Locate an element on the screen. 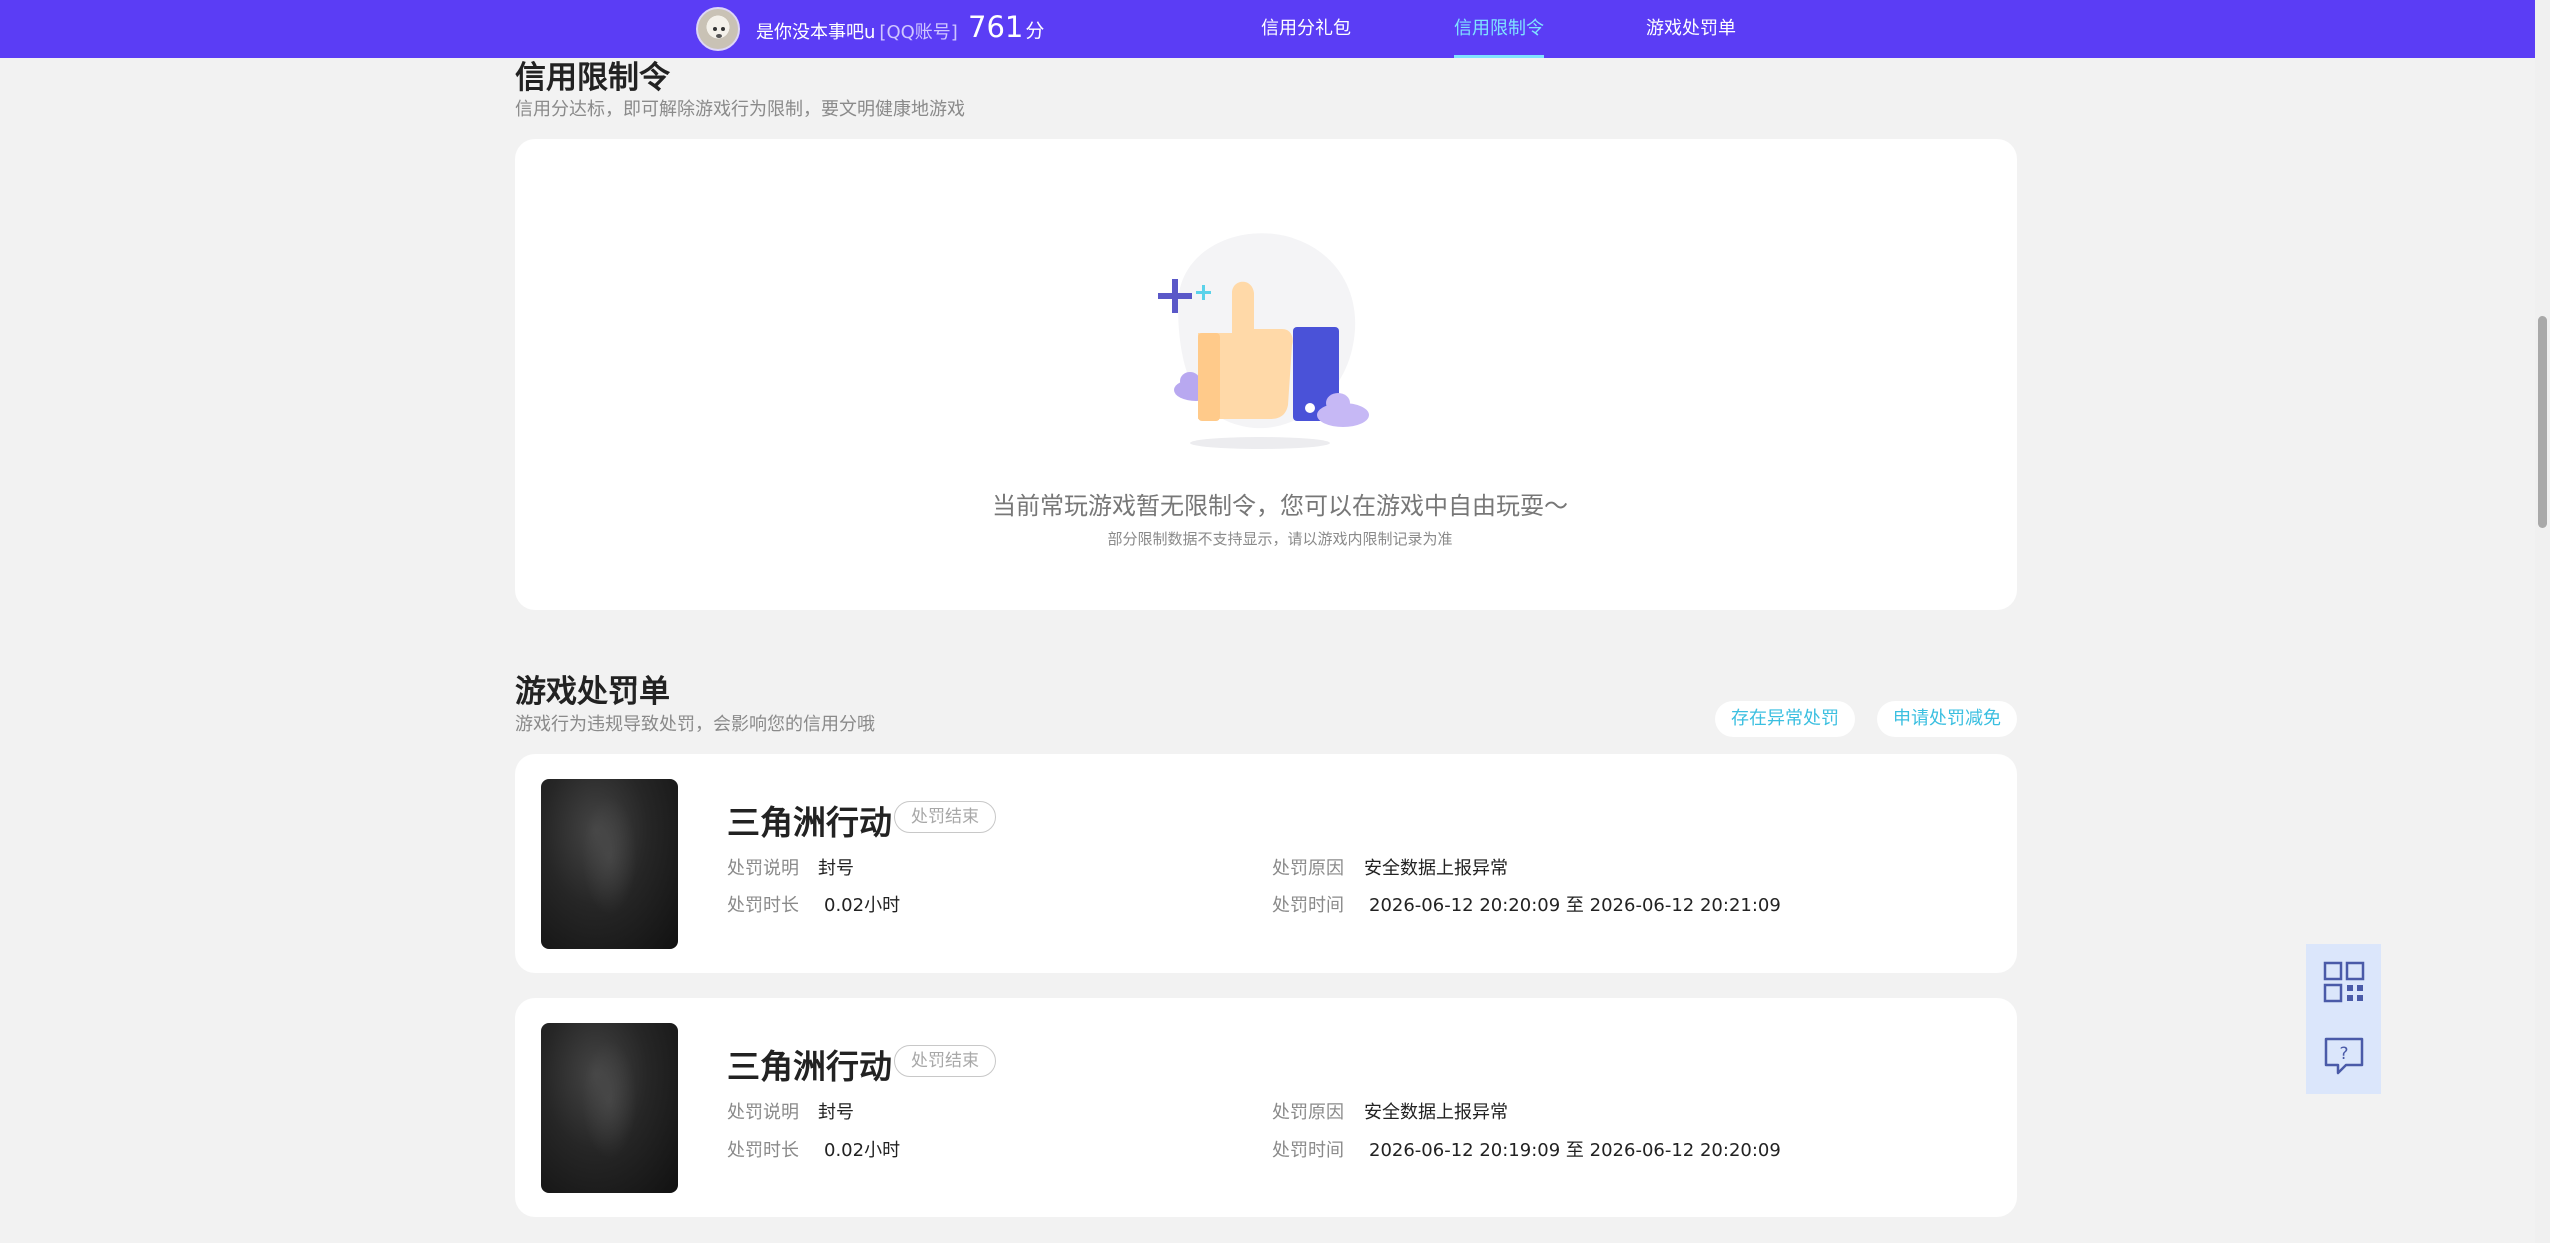 The height and width of the screenshot is (1243, 2550). page-scrollbar-thumb is located at coordinates (2542, 422).